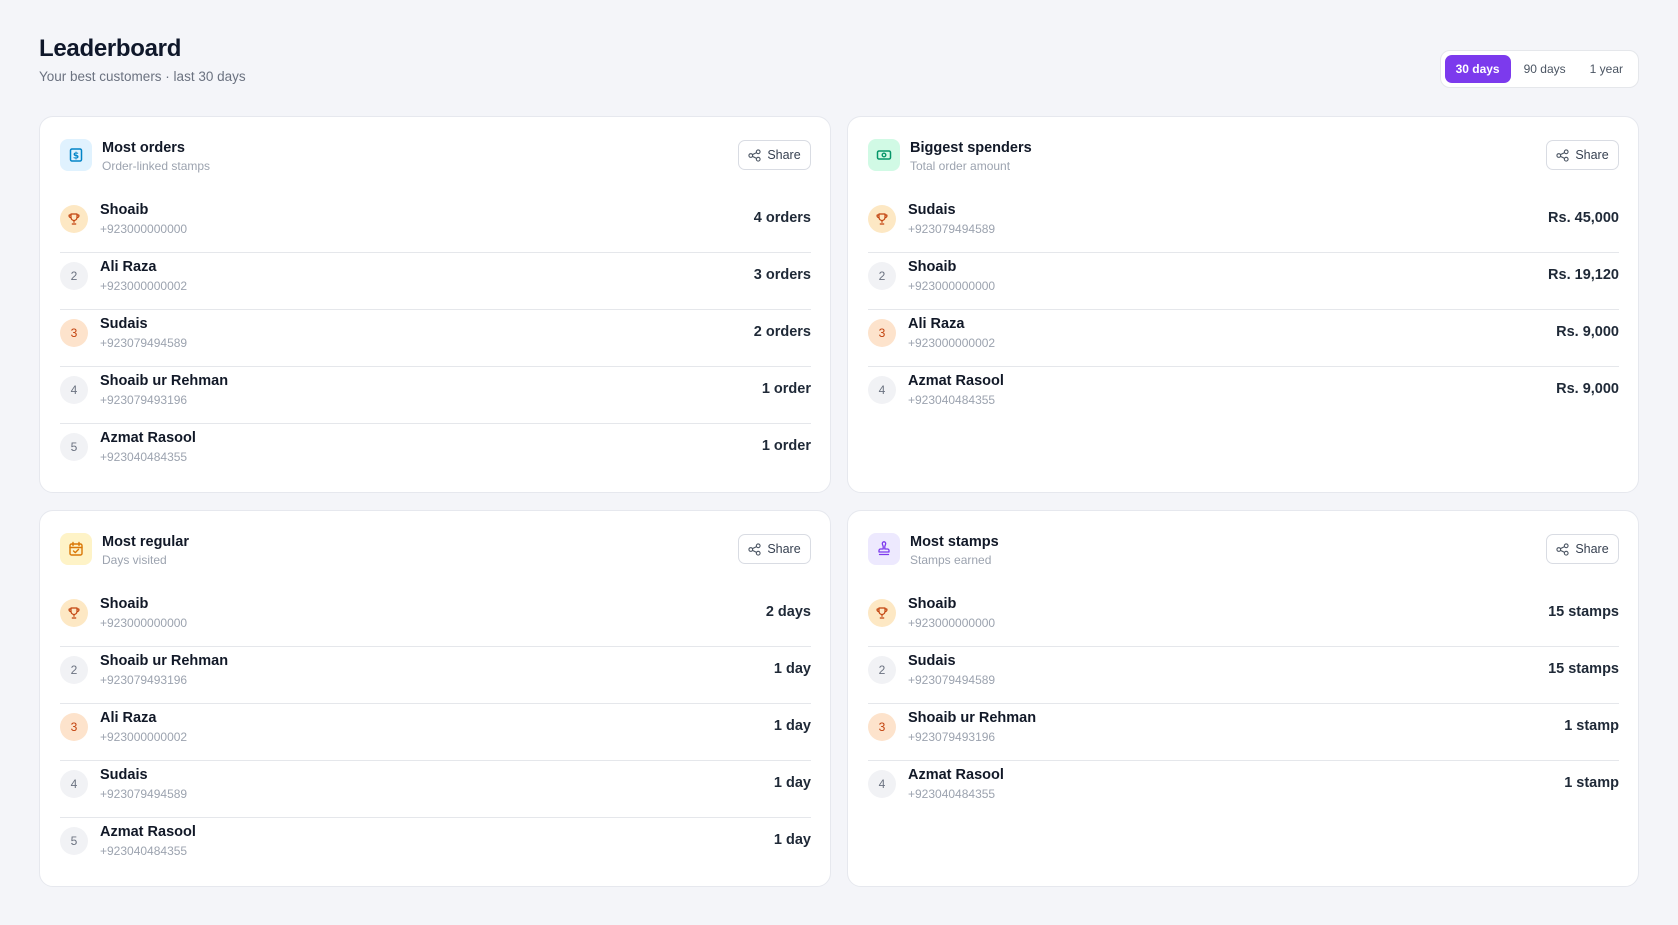  I want to click on list-item: 3 Ali Raza +923000000002 1 day, so click(435, 732).